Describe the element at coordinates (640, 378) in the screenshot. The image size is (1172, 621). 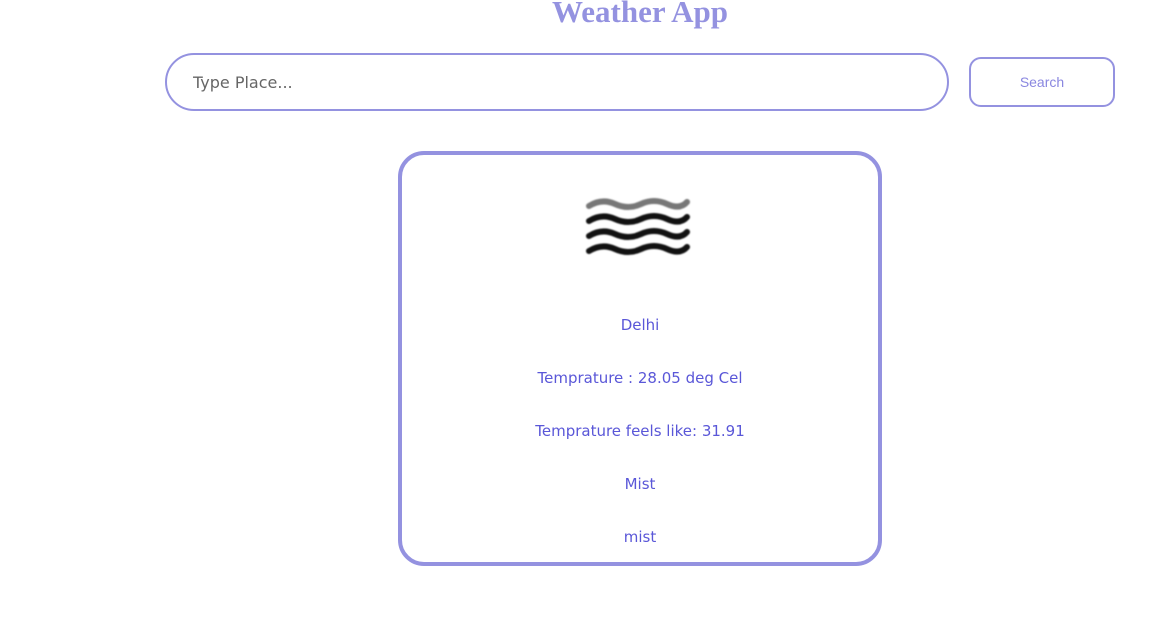
I see `temperature-text: Temprature : 28.05 deg Cel` at that location.